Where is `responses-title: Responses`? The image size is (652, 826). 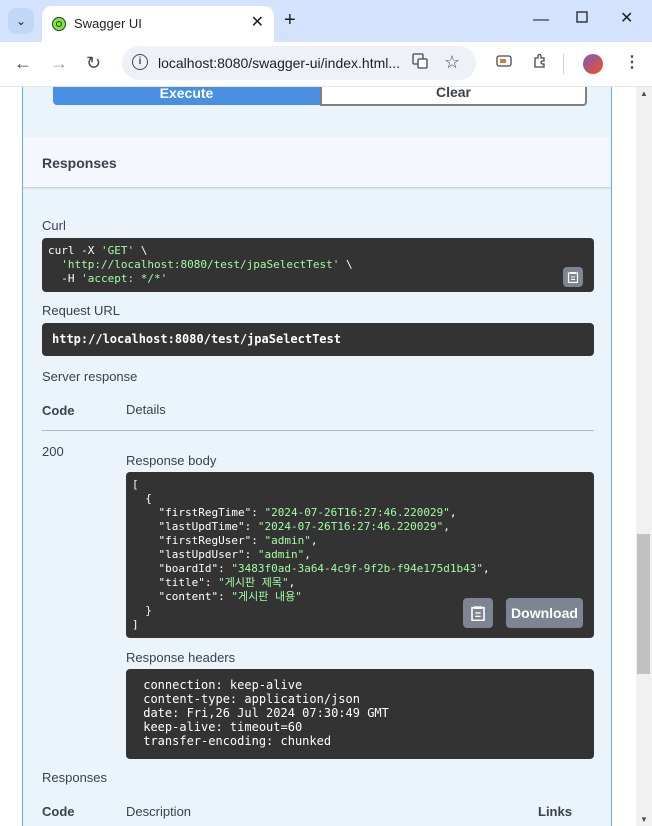 responses-title: Responses is located at coordinates (79, 163).